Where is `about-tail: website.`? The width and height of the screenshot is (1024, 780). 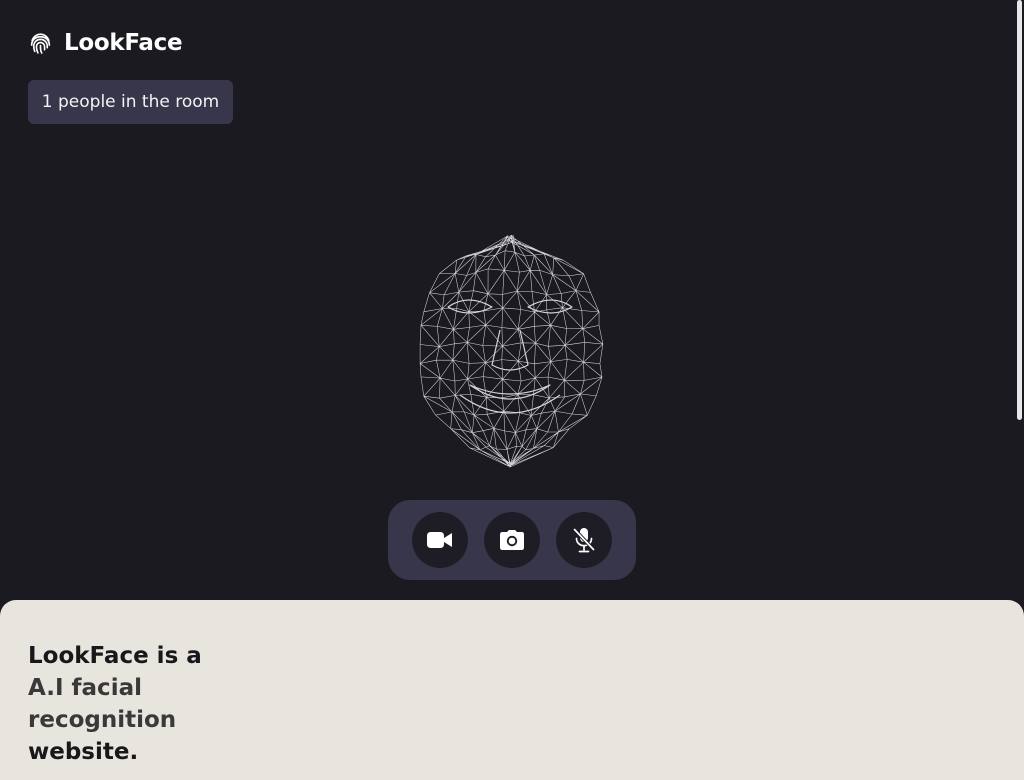 about-tail: website. is located at coordinates (83, 752).